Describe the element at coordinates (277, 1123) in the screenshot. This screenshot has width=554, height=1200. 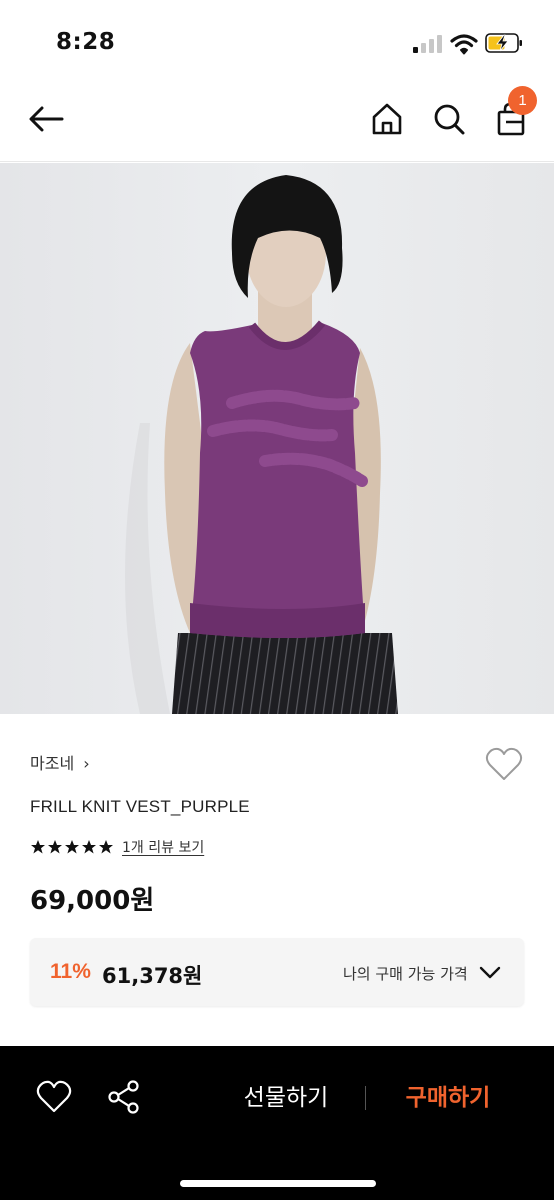
I see `bottom-action-bar: 선물하기 구매하기` at that location.